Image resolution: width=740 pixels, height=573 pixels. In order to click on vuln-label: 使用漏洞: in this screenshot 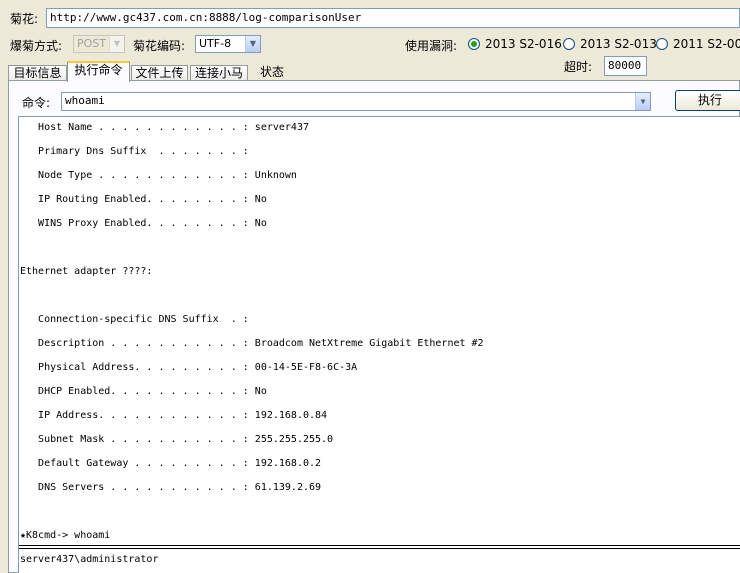, I will do `click(431, 46)`.